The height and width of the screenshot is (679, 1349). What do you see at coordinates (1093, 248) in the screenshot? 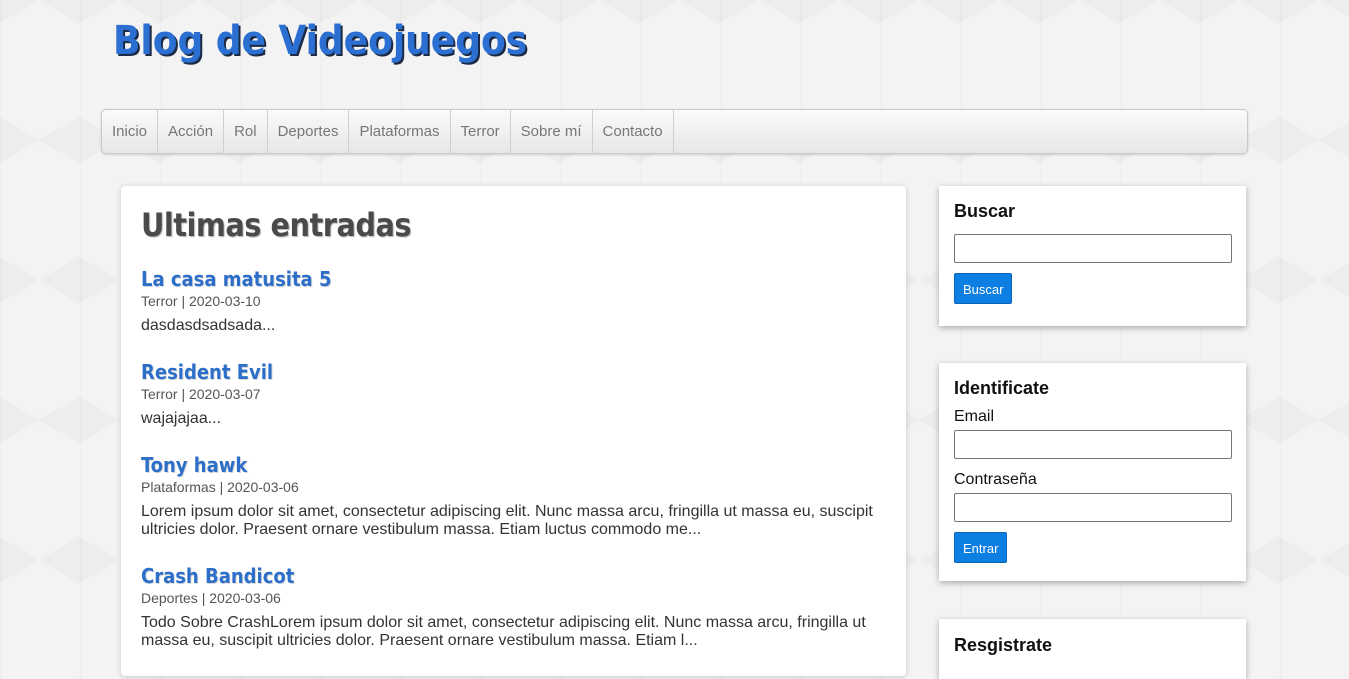
I see `search-input` at bounding box center [1093, 248].